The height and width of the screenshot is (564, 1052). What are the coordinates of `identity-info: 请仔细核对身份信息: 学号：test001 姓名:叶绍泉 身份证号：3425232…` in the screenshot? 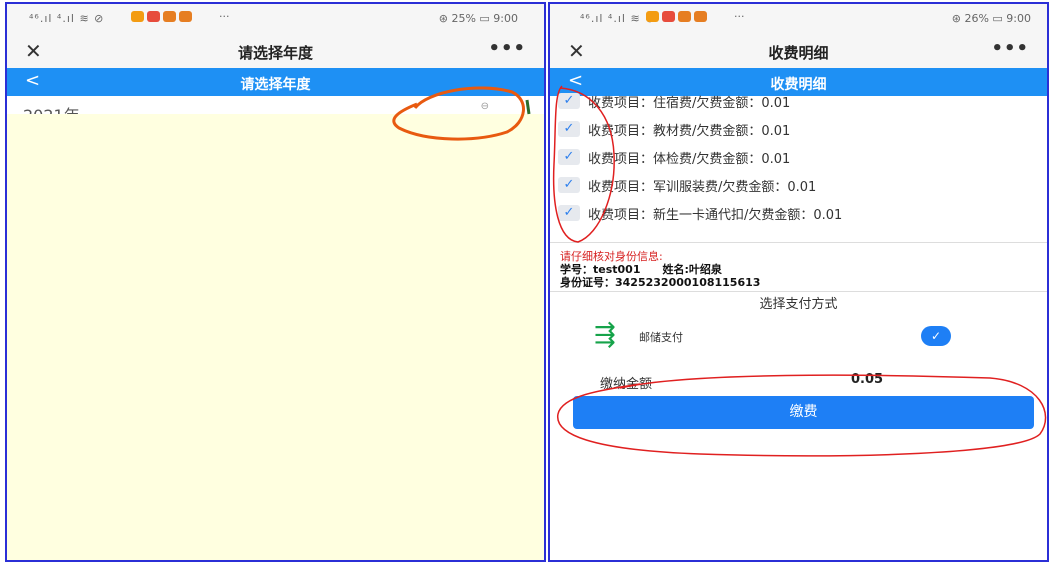 It's located at (660, 269).